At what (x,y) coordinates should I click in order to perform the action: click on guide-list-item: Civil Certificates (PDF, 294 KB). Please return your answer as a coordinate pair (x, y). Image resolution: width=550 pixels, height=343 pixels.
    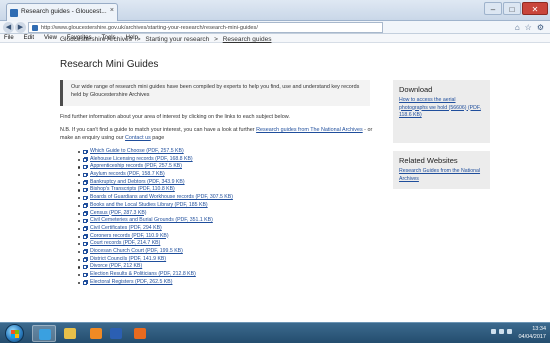
    Looking at the image, I should click on (155, 229).